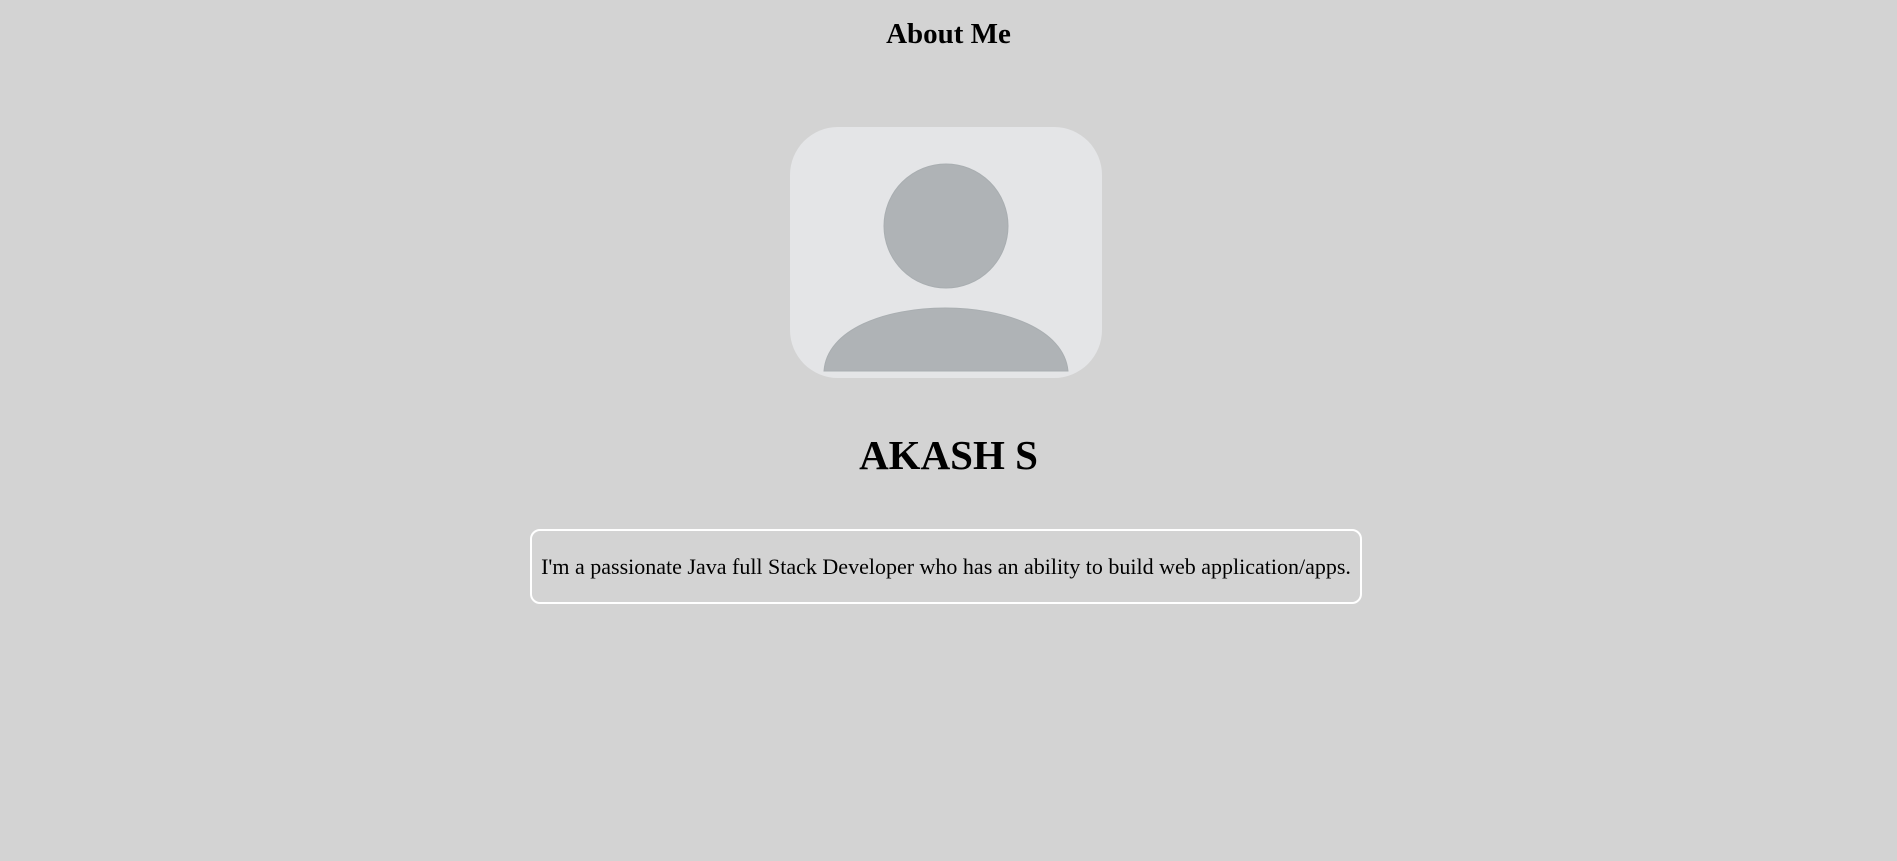 The image size is (1897, 861). I want to click on profile-name: AKASH S, so click(948, 455).